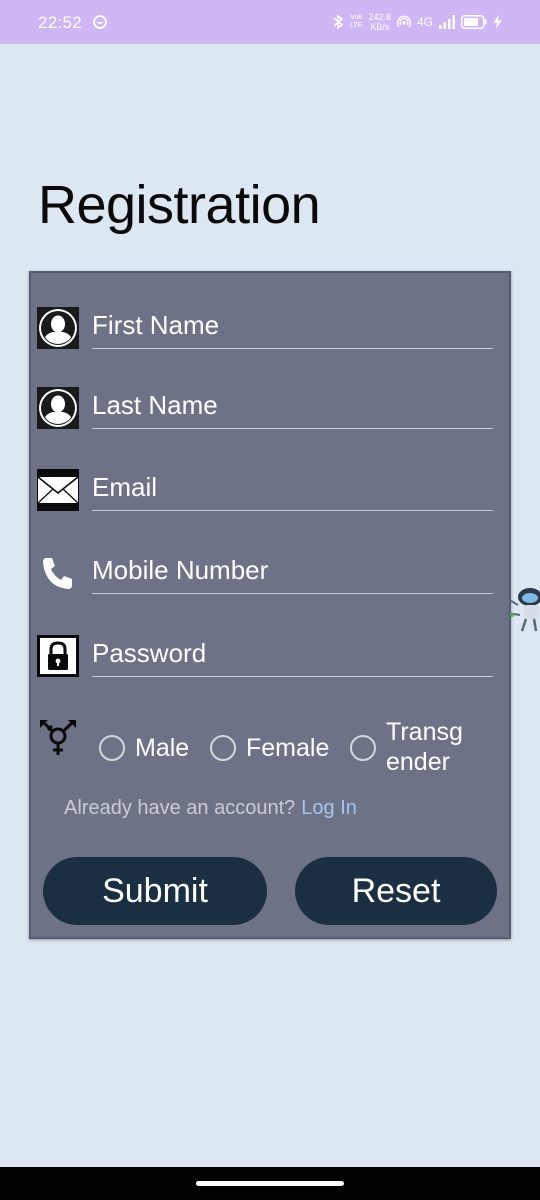 The height and width of the screenshot is (1200, 540). I want to click on gender-icon, so click(58, 737).